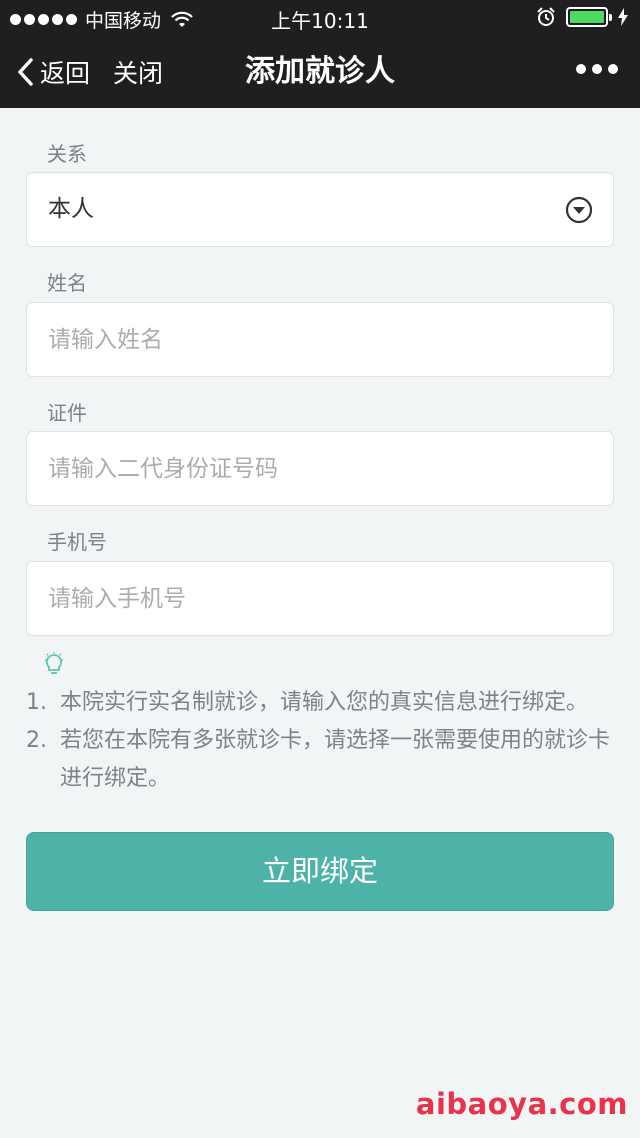  What do you see at coordinates (597, 69) in the screenshot?
I see `more-options-icon` at bounding box center [597, 69].